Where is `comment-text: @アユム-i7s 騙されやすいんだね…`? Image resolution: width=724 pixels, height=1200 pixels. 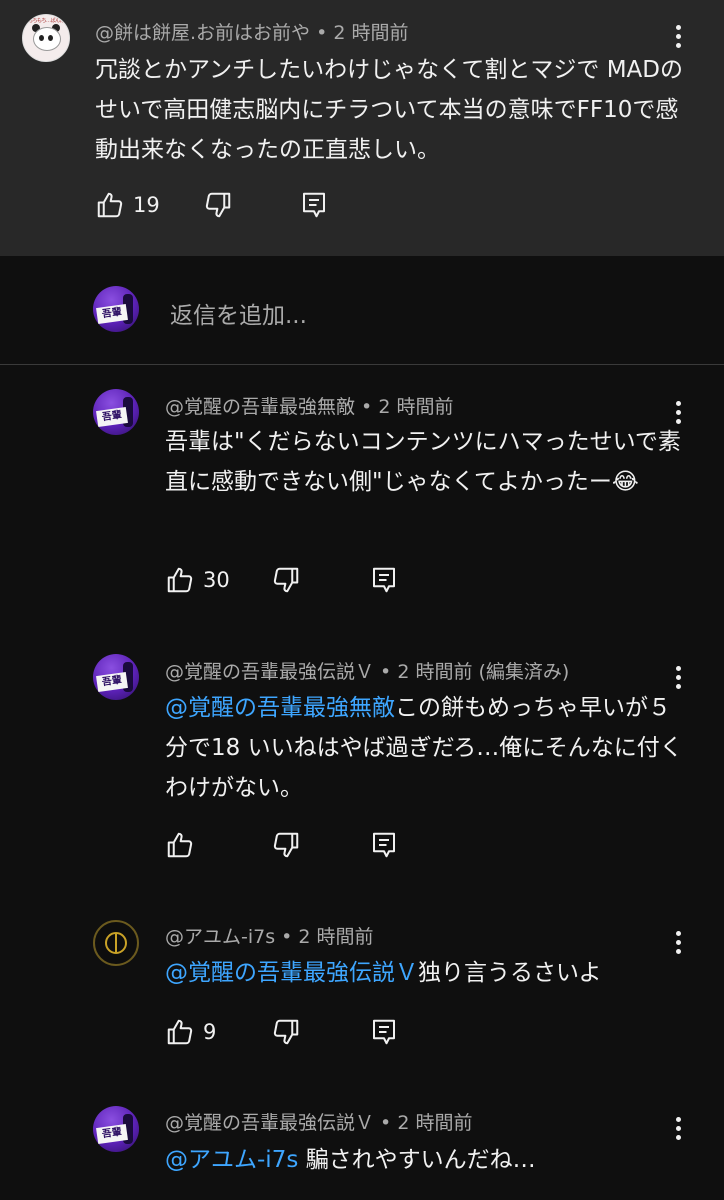 comment-text: @アユム-i7s 騙されやすいんだね… is located at coordinates (350, 1160).